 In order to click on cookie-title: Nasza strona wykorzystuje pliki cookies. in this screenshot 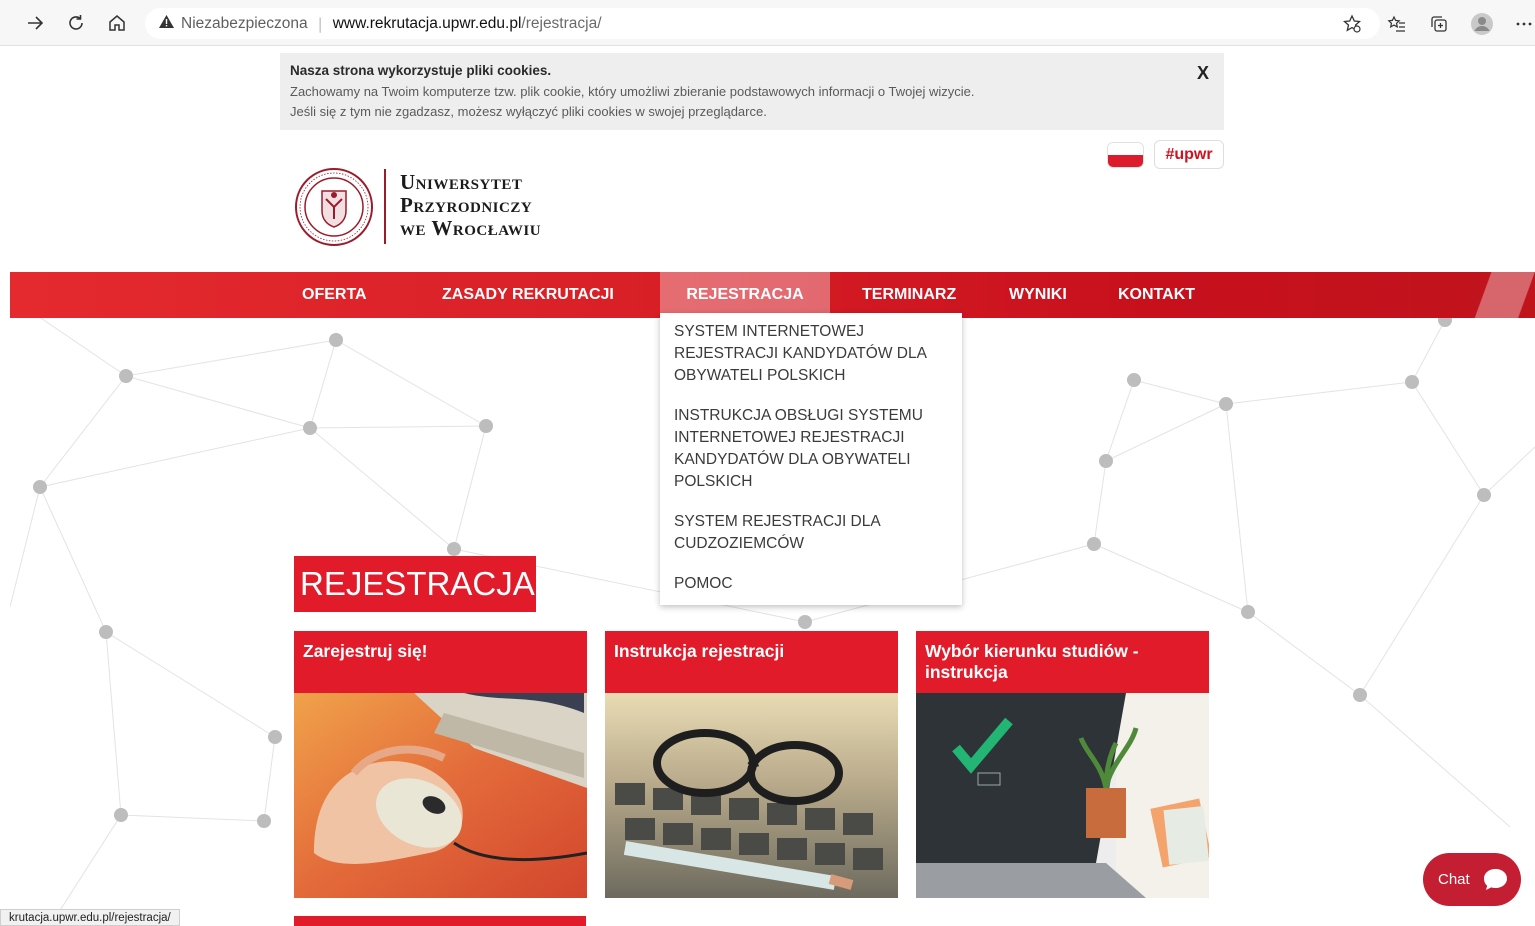, I will do `click(421, 70)`.